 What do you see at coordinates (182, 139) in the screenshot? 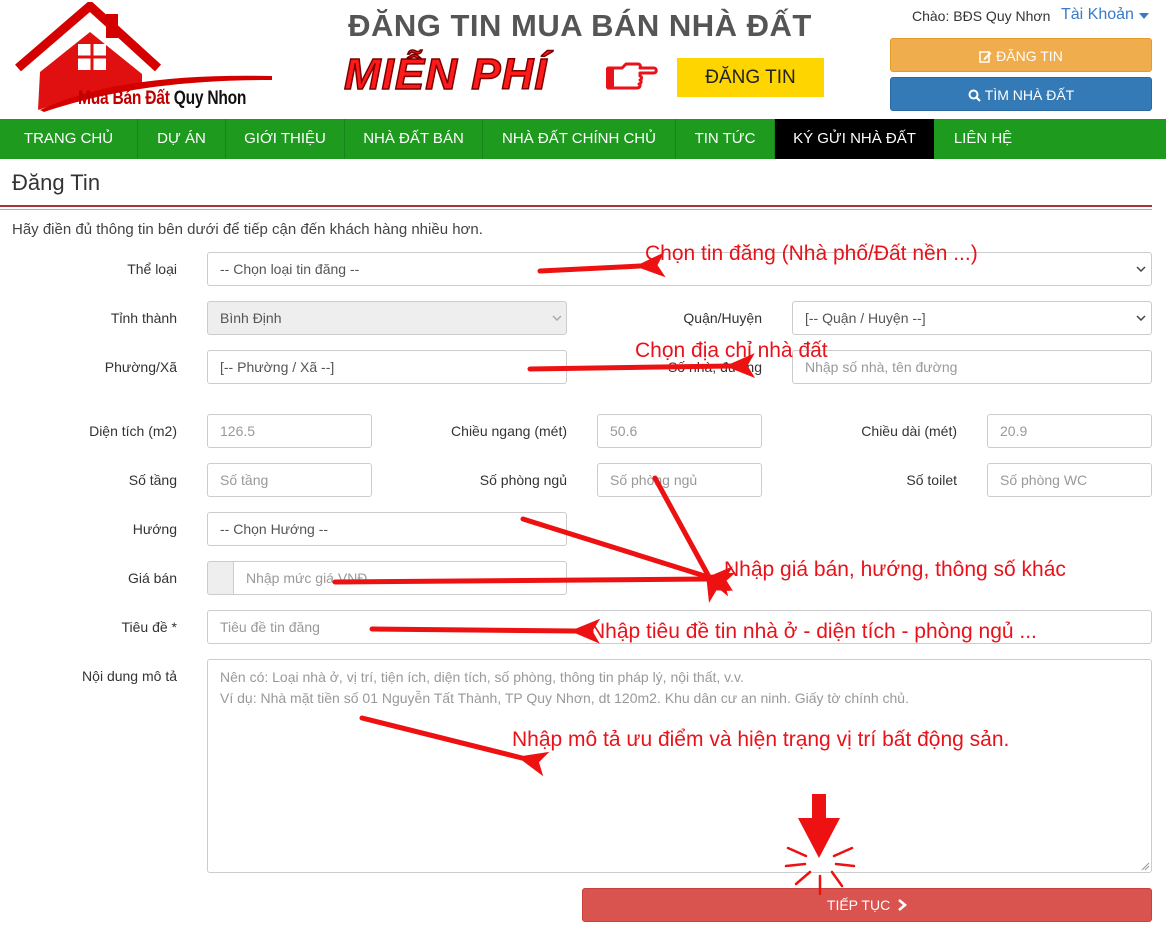
I see `nav-item-projects: DỰ ÁN` at bounding box center [182, 139].